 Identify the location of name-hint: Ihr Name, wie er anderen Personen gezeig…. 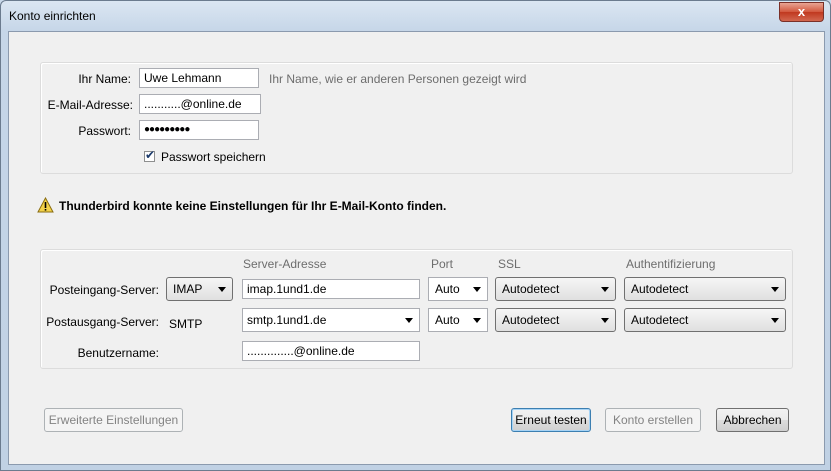
(398, 79).